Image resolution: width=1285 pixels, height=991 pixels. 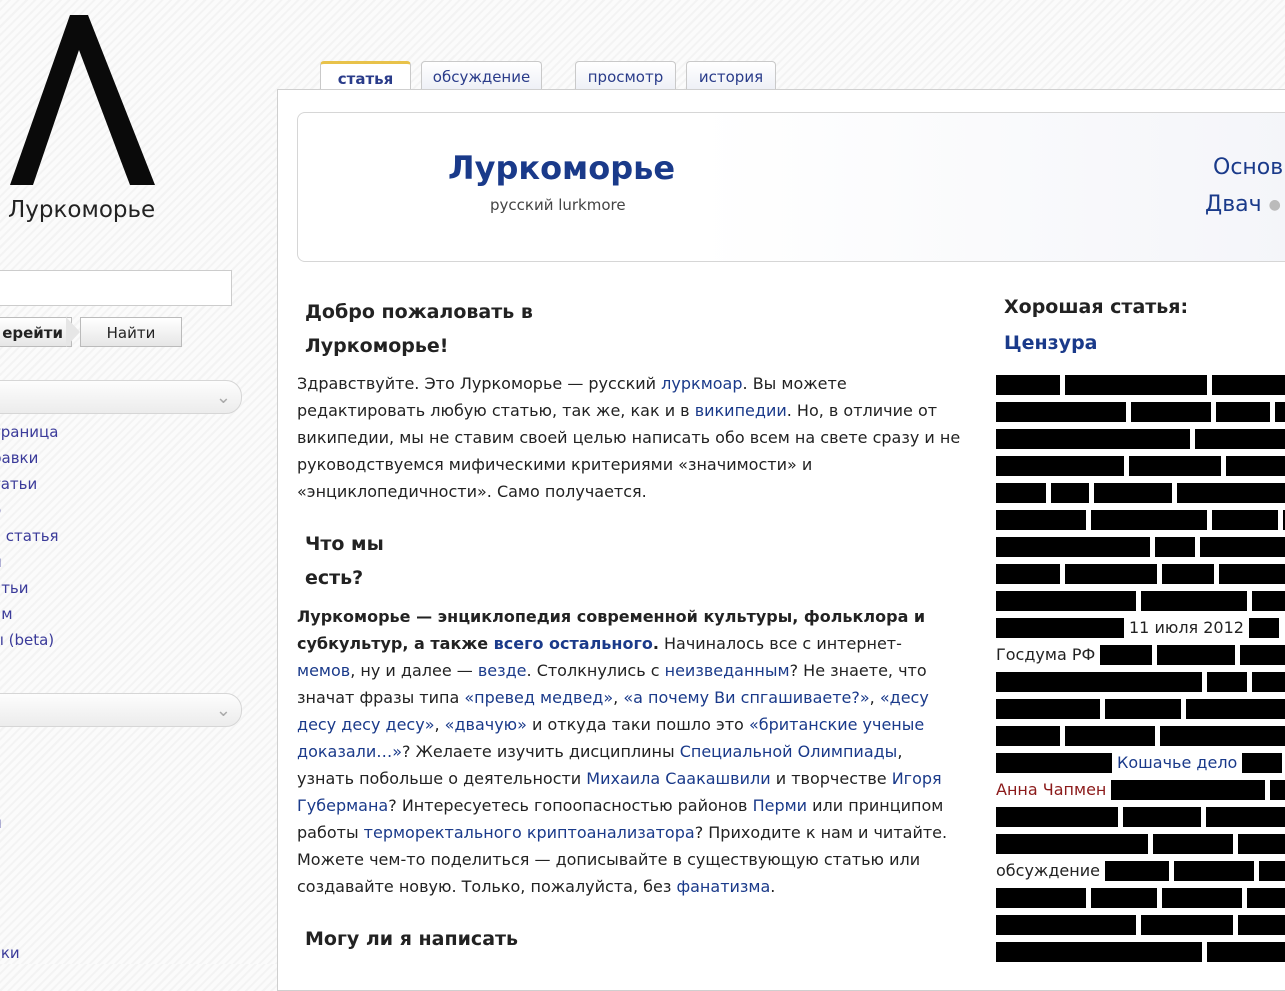 I want to click on sidebar-item: атьи, so click(x=29, y=591).